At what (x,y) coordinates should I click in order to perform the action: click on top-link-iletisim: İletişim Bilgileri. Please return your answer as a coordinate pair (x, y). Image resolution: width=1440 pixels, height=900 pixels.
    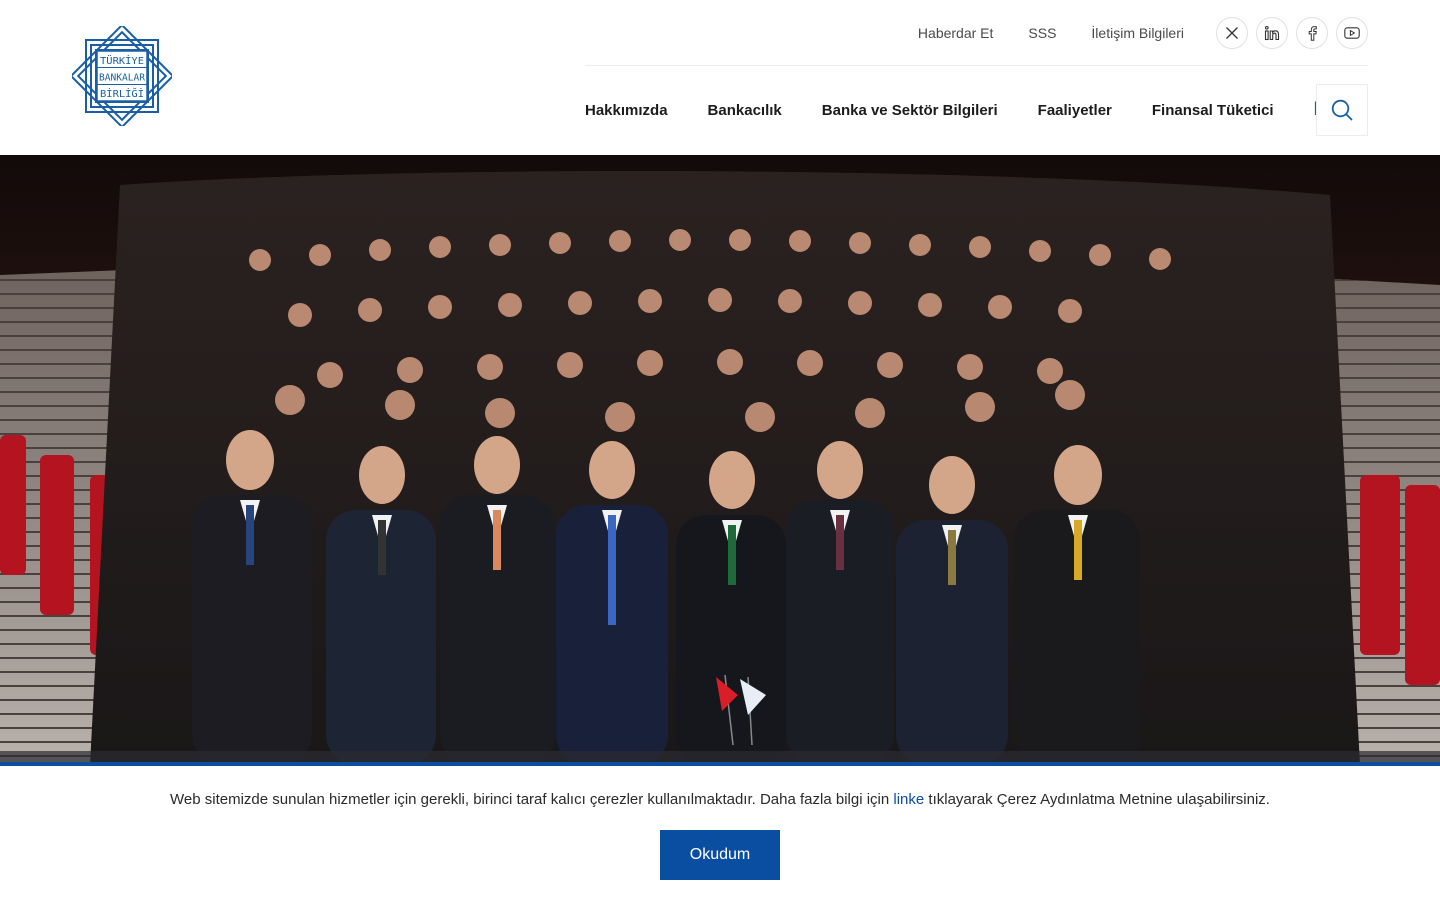
    Looking at the image, I should click on (1137, 33).